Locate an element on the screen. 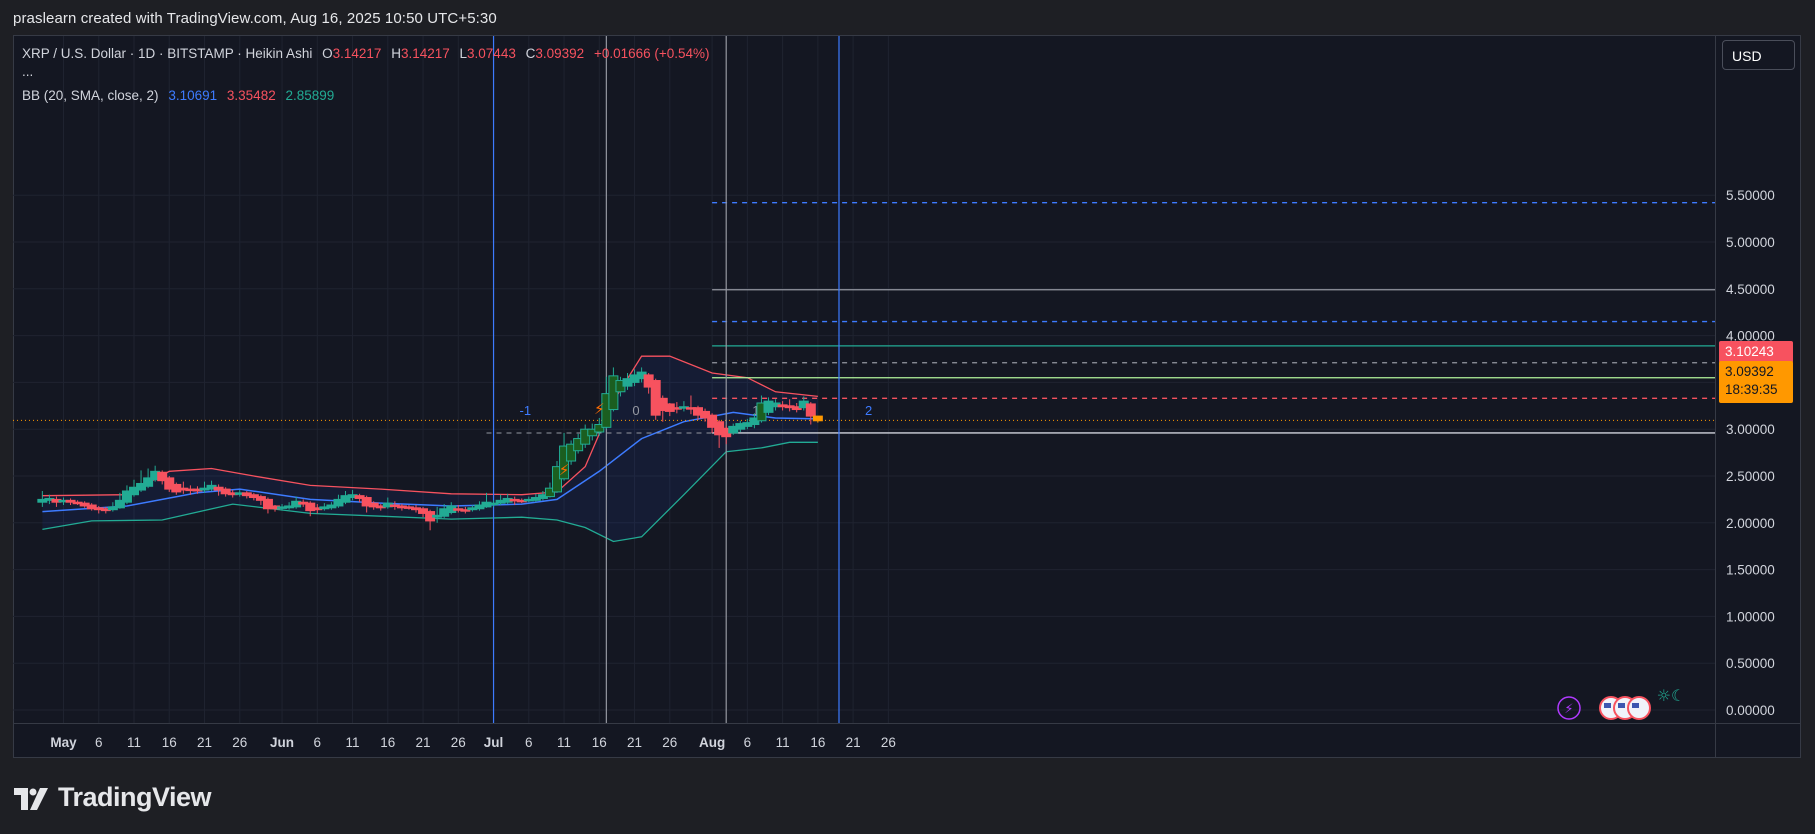  change-value: +0.01666 (+0.54%) is located at coordinates (651, 53).